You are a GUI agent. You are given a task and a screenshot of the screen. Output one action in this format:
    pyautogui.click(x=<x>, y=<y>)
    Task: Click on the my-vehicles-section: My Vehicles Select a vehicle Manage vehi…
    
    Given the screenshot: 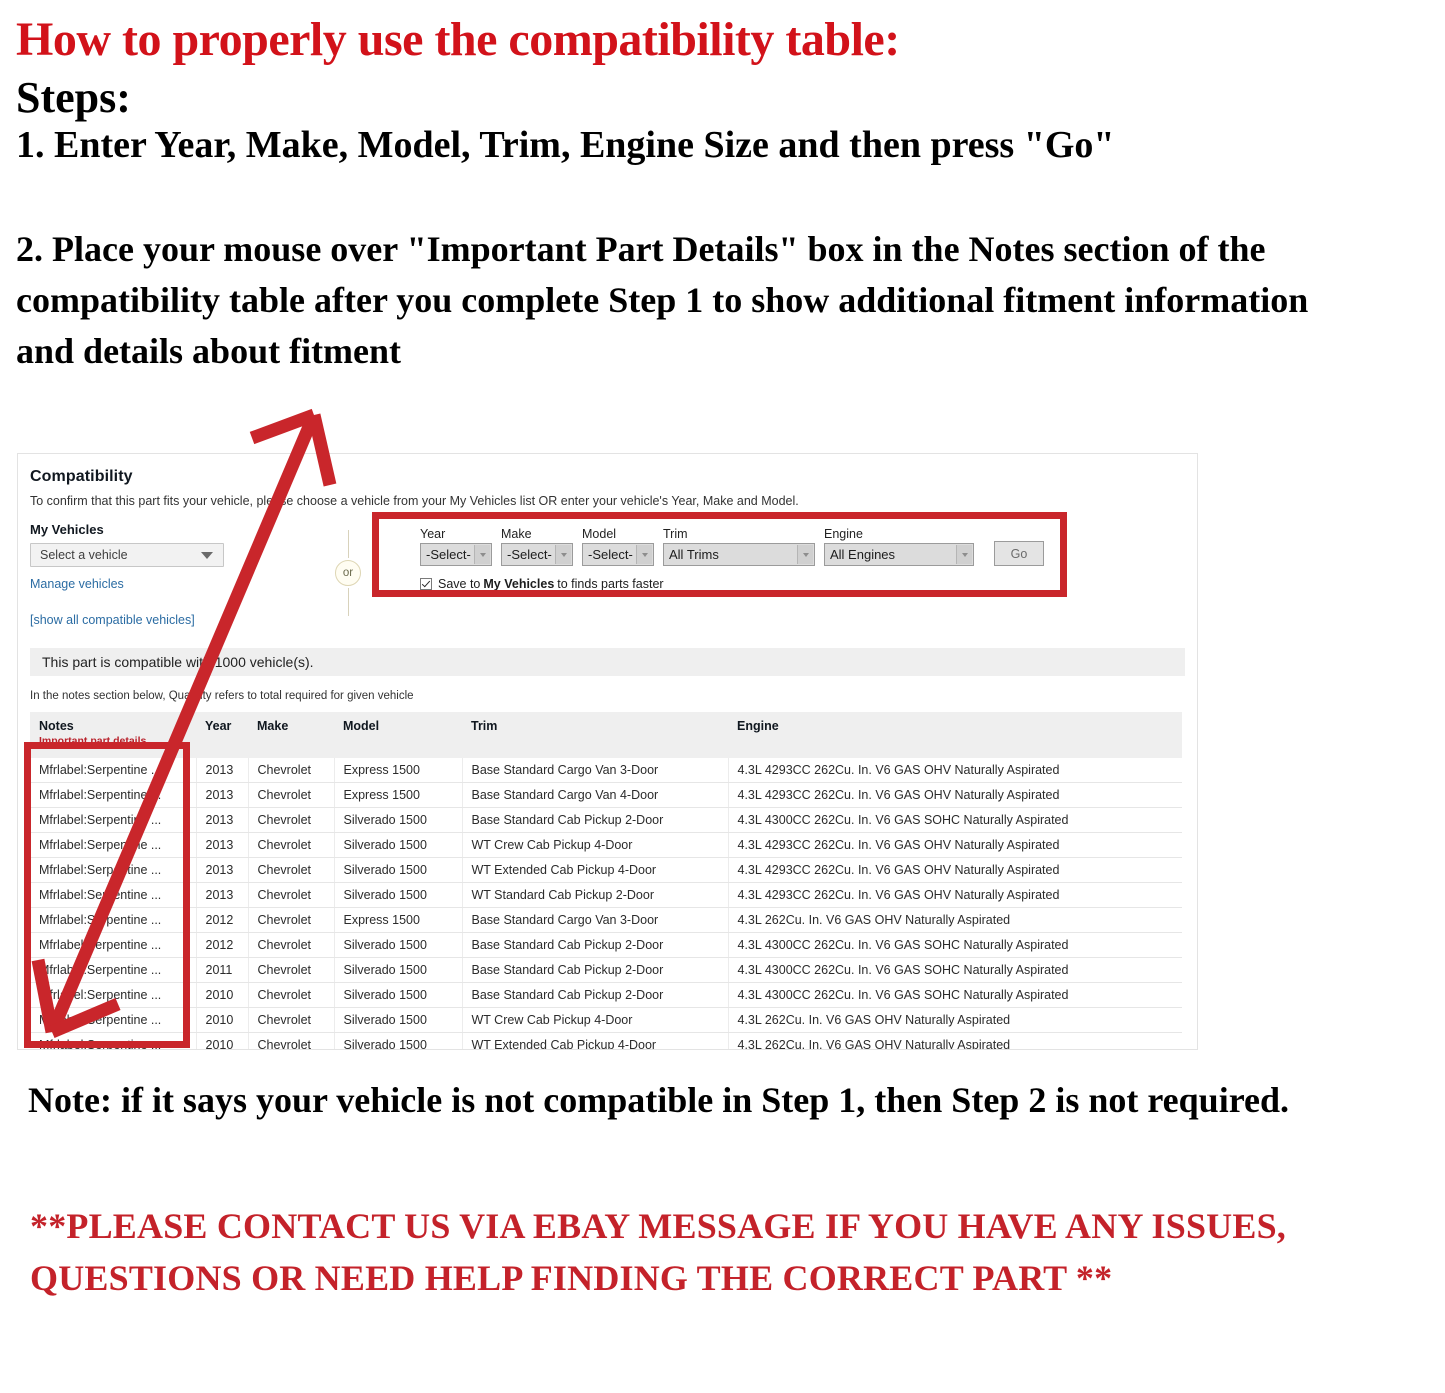 What is the action you would take?
    pyautogui.click(x=195, y=574)
    